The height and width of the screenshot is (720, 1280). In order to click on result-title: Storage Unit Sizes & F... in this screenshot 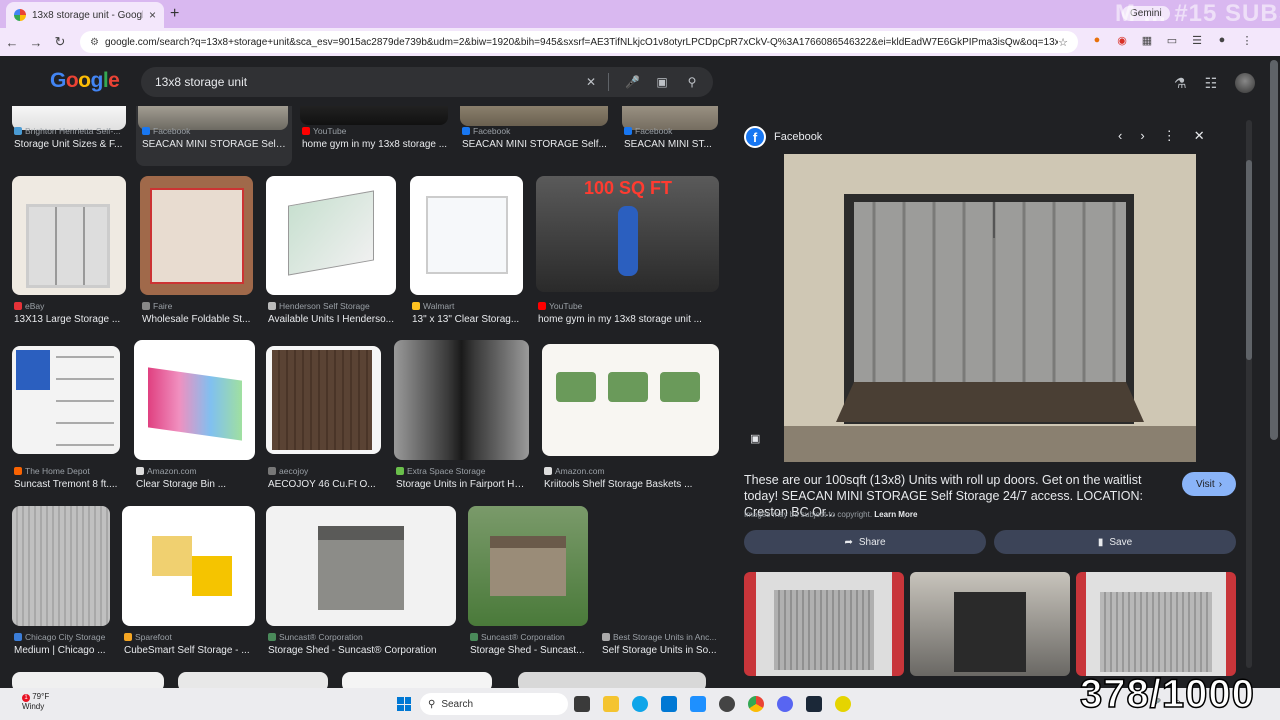, I will do `click(70, 144)`.